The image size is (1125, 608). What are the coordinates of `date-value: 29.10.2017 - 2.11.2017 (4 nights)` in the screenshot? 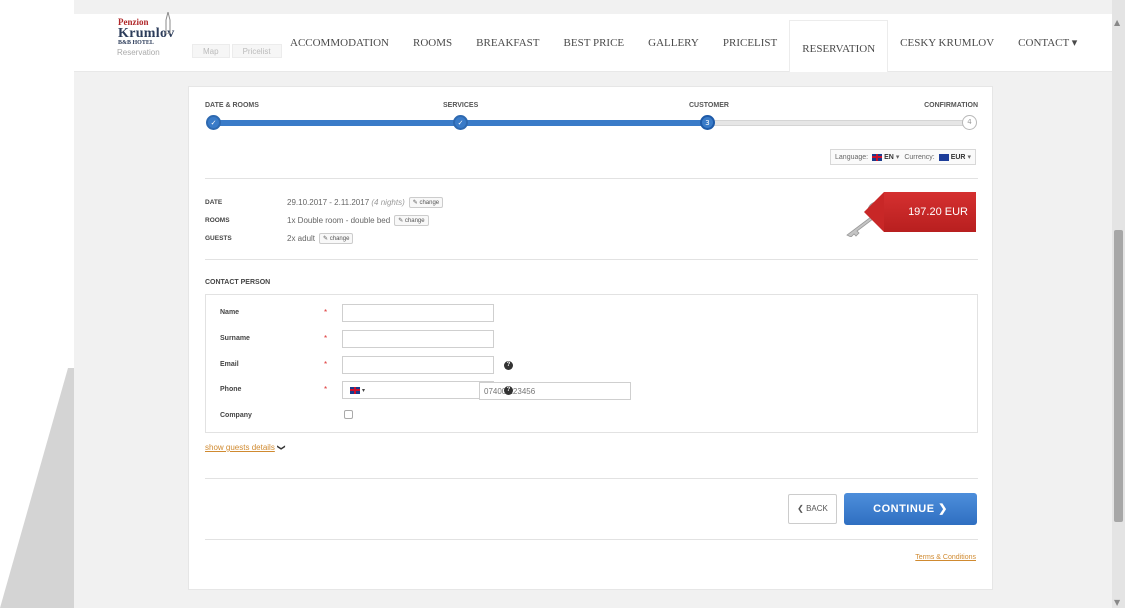 It's located at (346, 202).